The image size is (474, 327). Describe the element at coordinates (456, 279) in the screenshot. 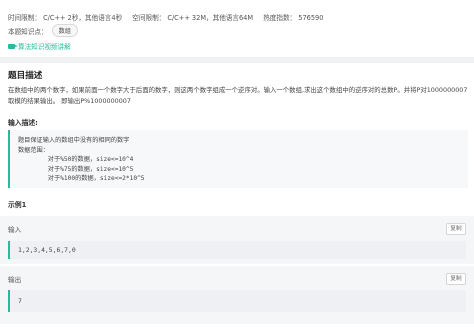

I see `copy-output-button: 复制` at that location.